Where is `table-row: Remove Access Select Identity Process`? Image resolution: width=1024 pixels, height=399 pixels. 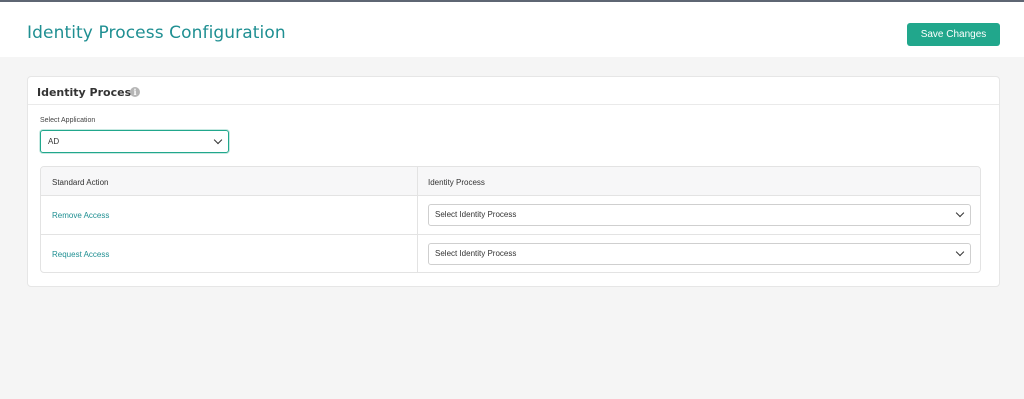
table-row: Remove Access Select Identity Process is located at coordinates (510, 215).